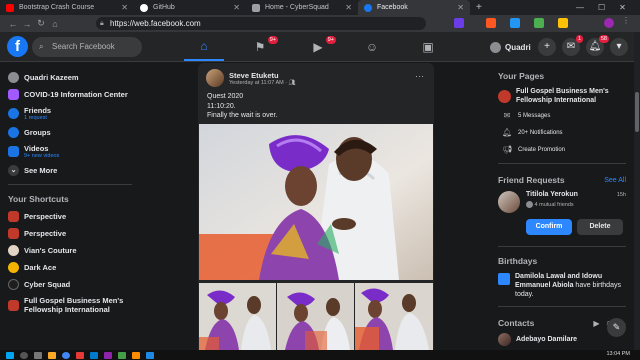 Image resolution: width=640 pixels, height=360 pixels. I want to click on page-notifications-link: 🔔︎ 20+ Notifications, so click(562, 132).